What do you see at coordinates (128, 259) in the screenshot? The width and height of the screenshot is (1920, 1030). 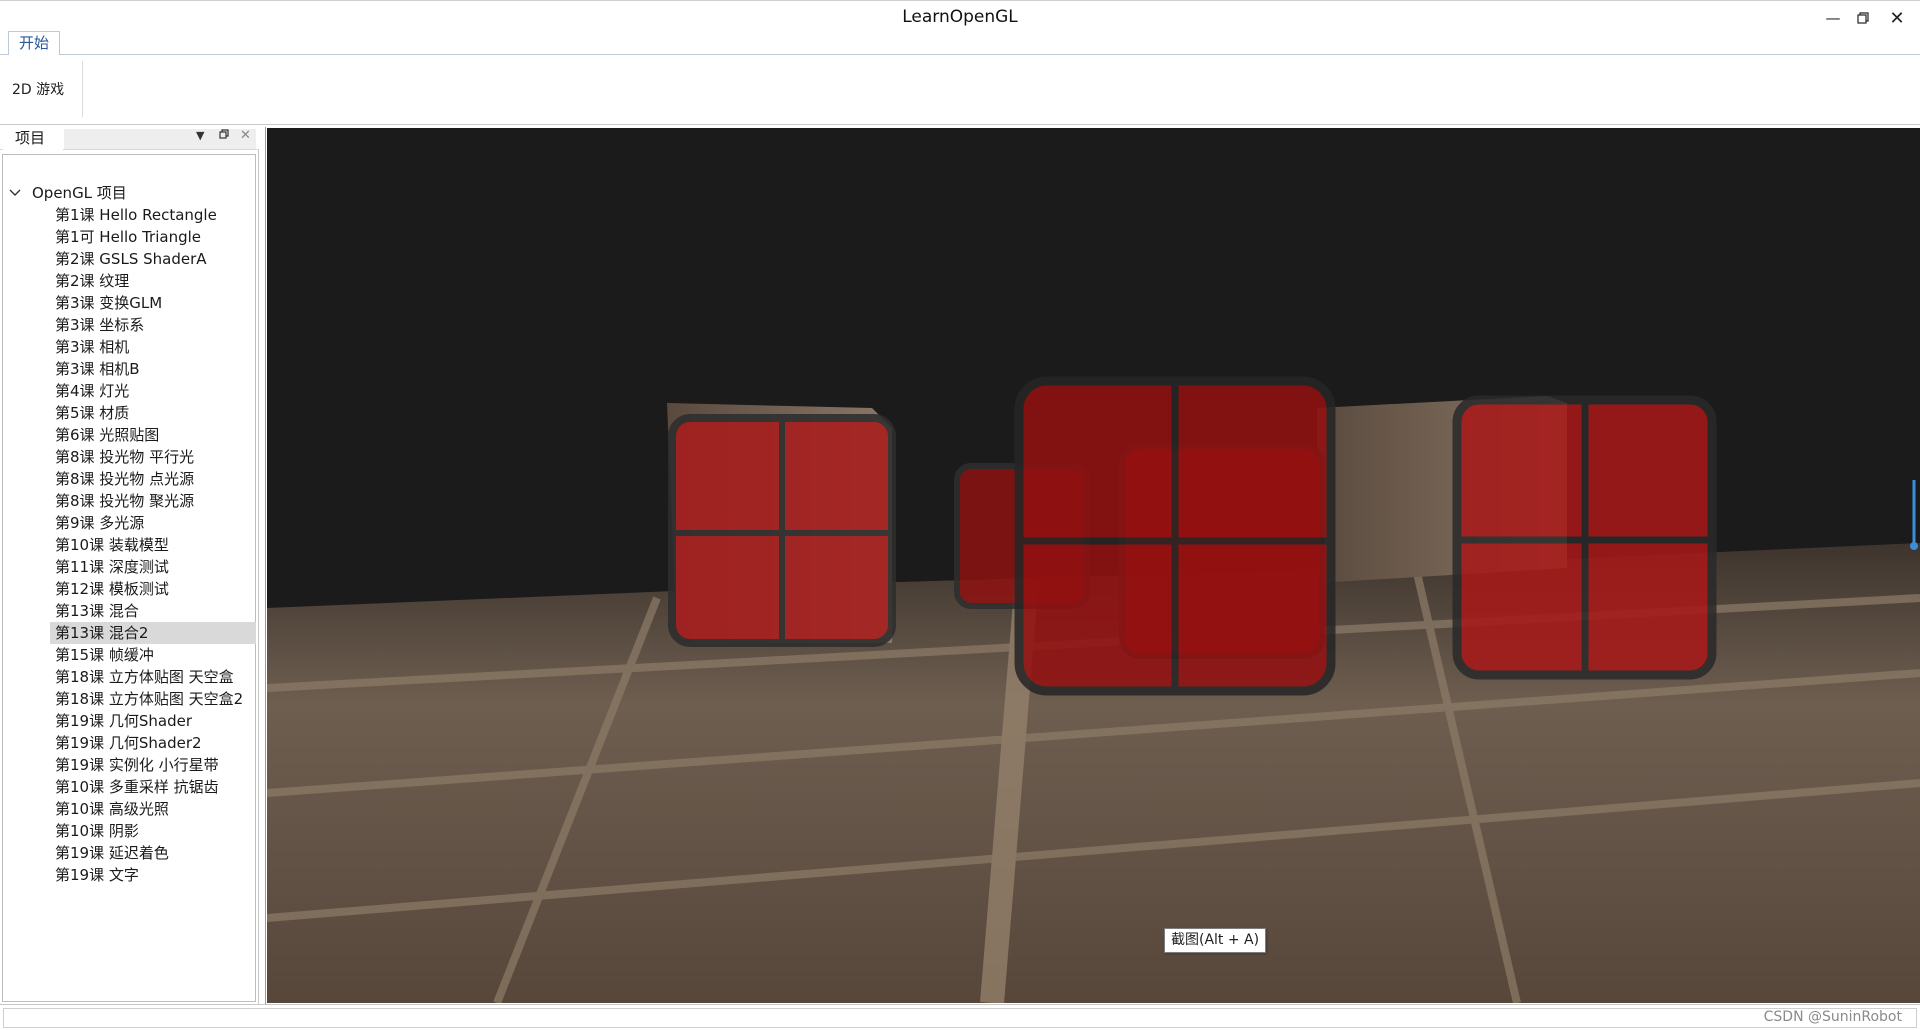 I see `tree-item: 第2课 GSLS ShaderA` at bounding box center [128, 259].